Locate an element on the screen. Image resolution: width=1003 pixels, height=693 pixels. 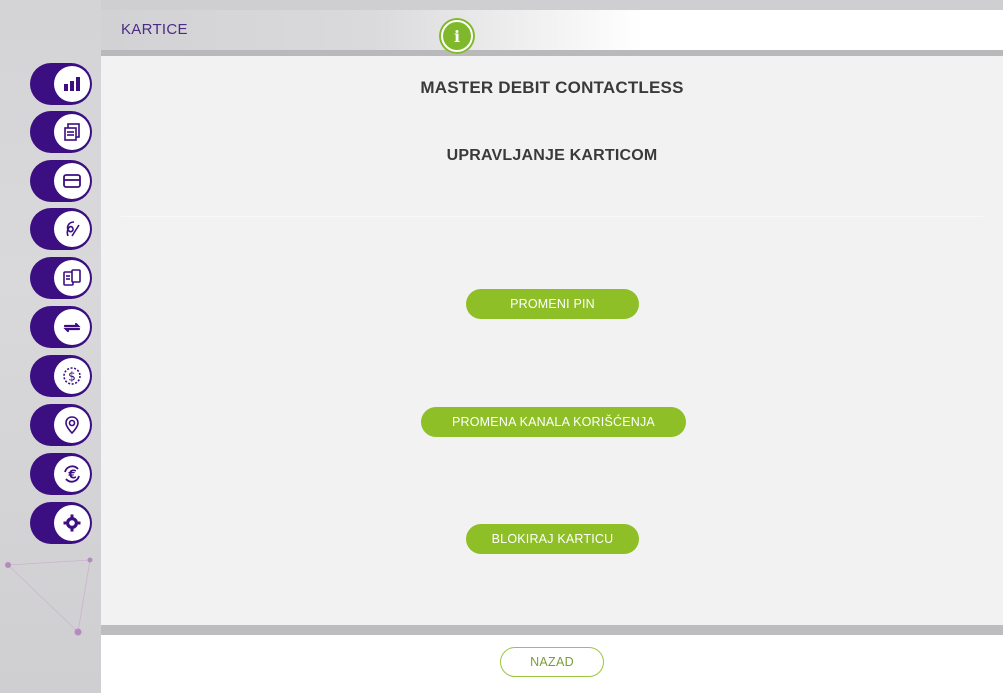
sidebar-item-cards is located at coordinates (61, 181).